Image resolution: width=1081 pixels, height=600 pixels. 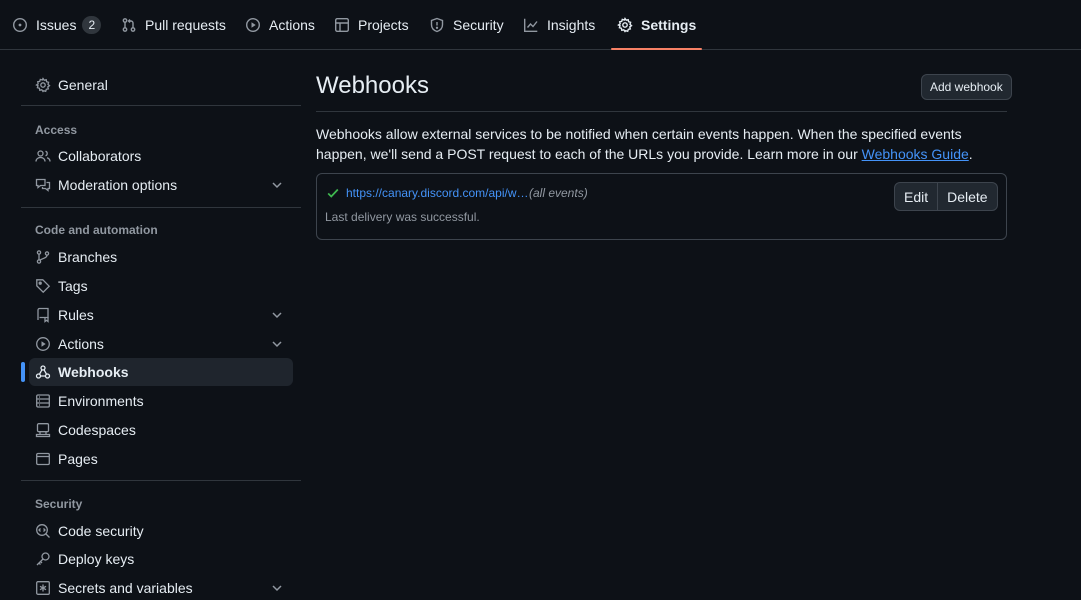 I want to click on page-title: Webhooks, so click(x=372, y=85).